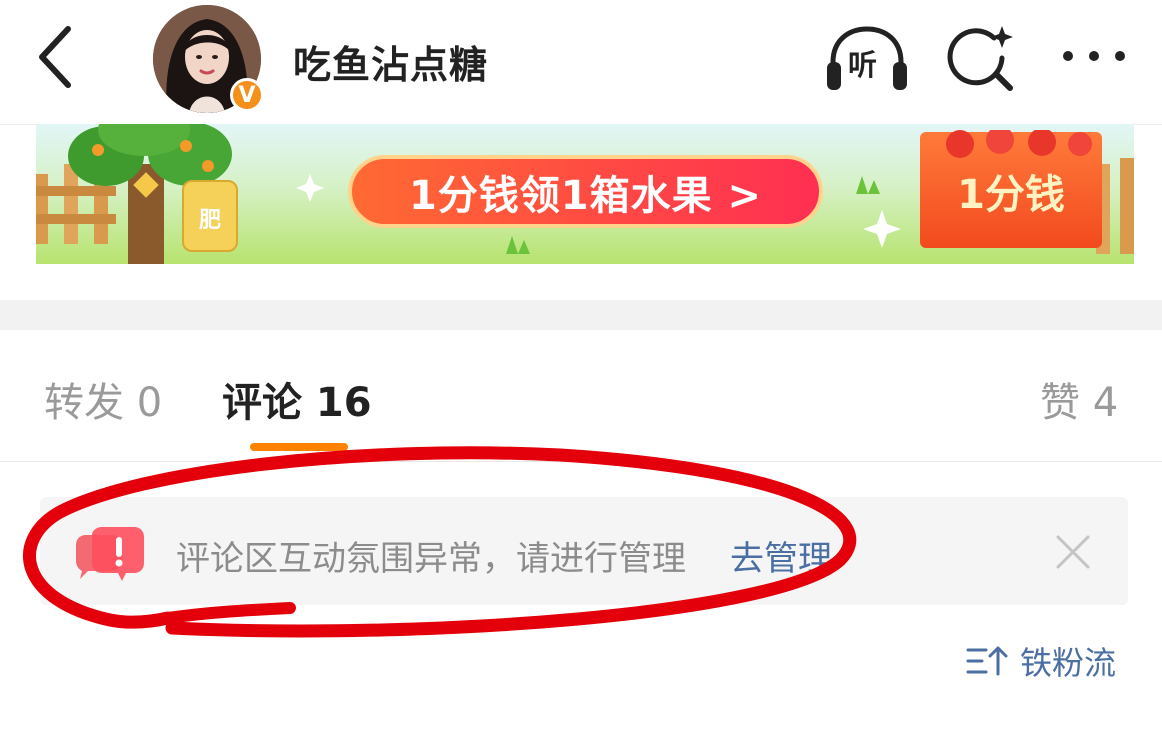 The image size is (1162, 732). I want to click on sort-arrow-icon, so click(987, 661).